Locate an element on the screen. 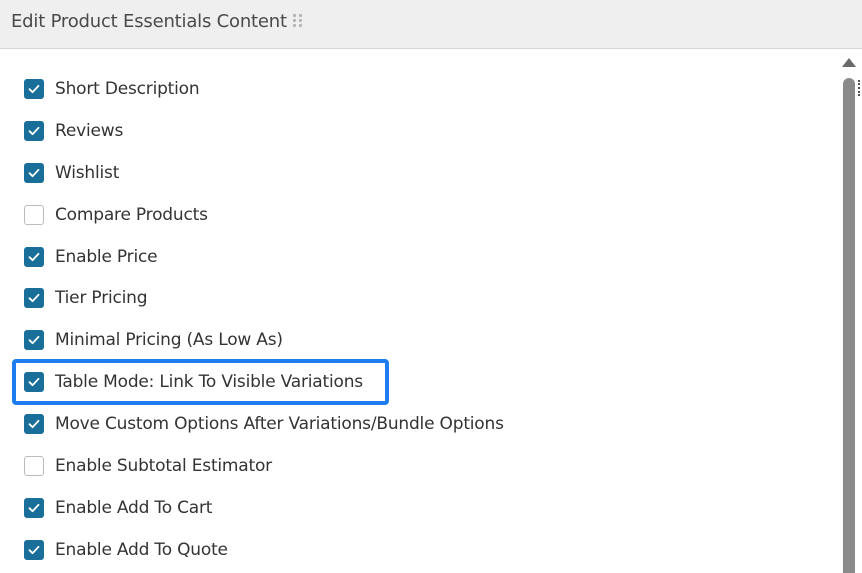  right-edge is located at coordinates (860, 311).